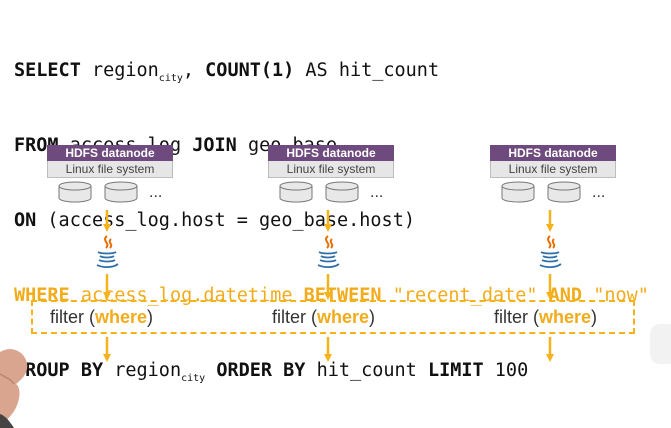  I want to click on filter-label-3: filter (where), so click(545, 317).